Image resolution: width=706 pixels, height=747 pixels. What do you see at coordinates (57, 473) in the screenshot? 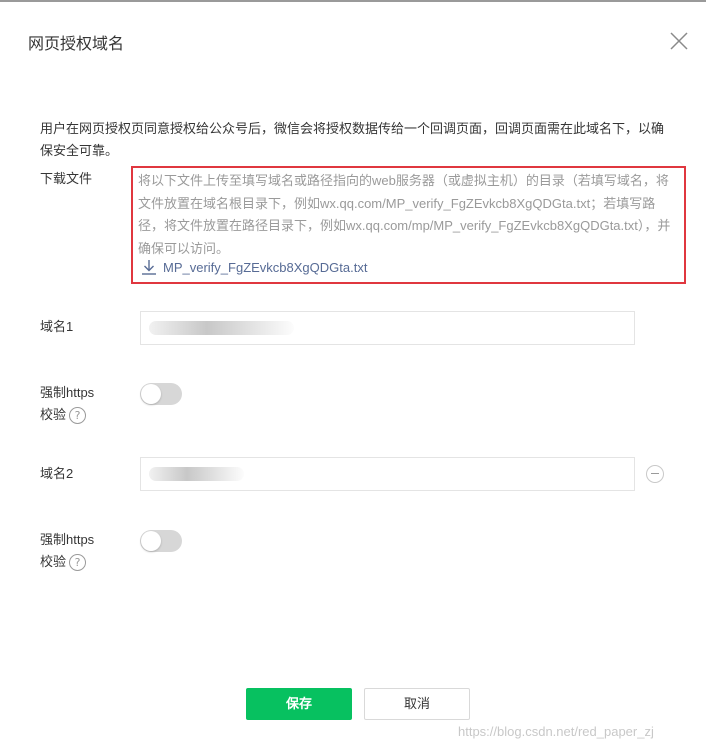
I see `domain2-label: 域名2` at bounding box center [57, 473].